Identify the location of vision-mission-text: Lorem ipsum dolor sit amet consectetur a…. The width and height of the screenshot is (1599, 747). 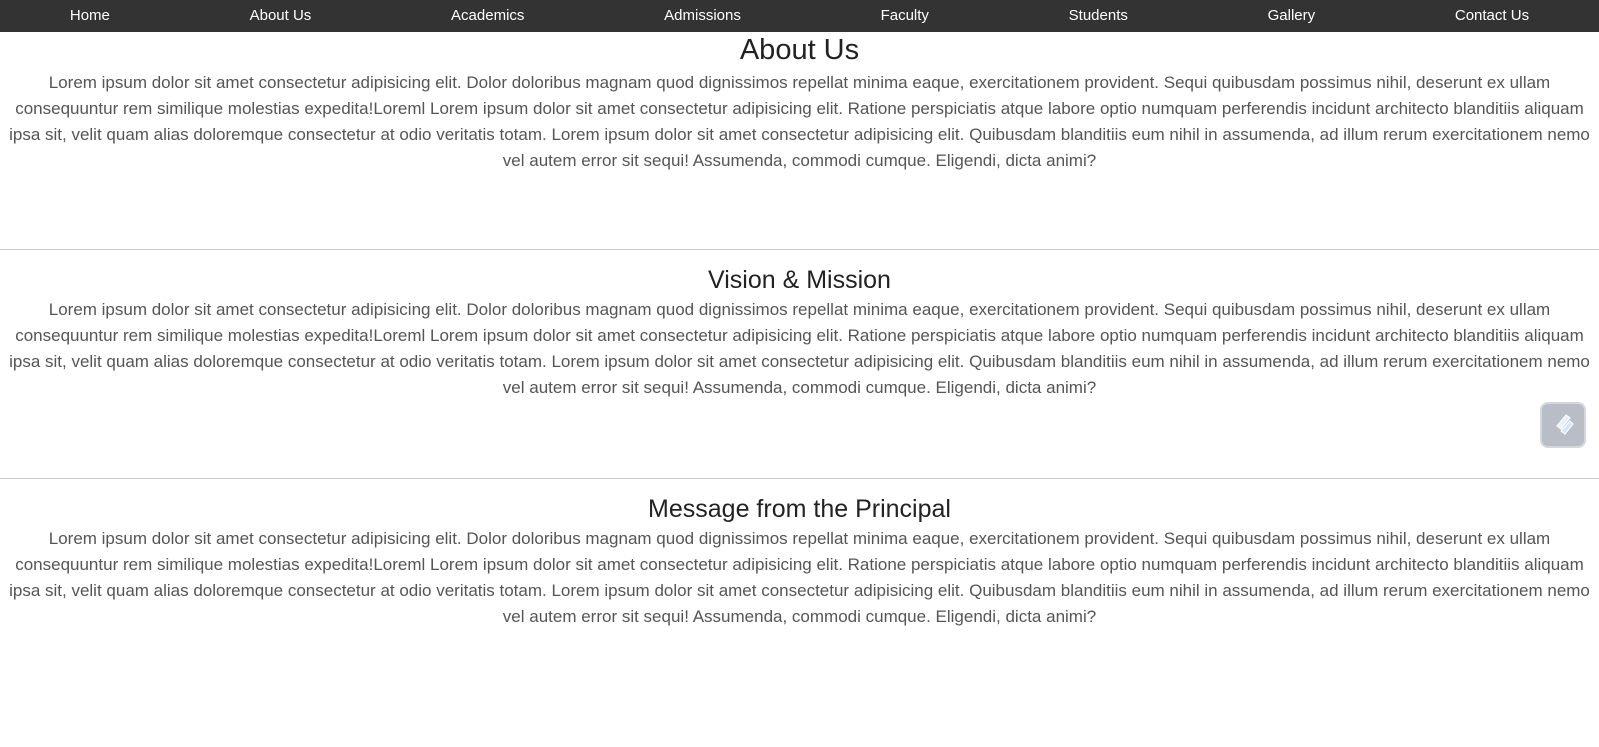
(799, 348).